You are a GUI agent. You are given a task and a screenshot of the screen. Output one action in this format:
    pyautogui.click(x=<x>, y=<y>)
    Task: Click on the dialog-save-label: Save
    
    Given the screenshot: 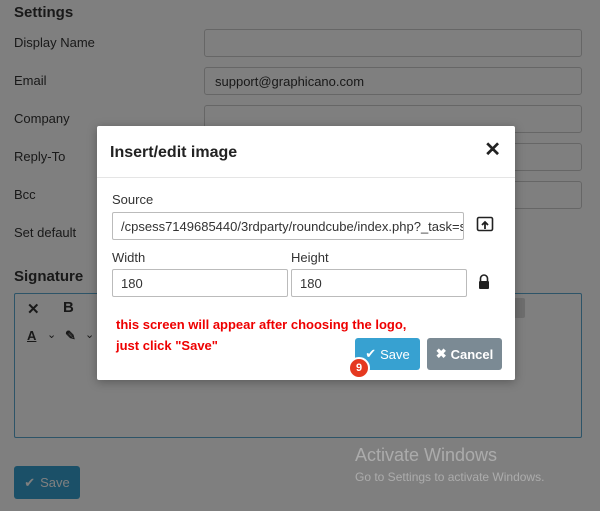 What is the action you would take?
    pyautogui.click(x=395, y=354)
    